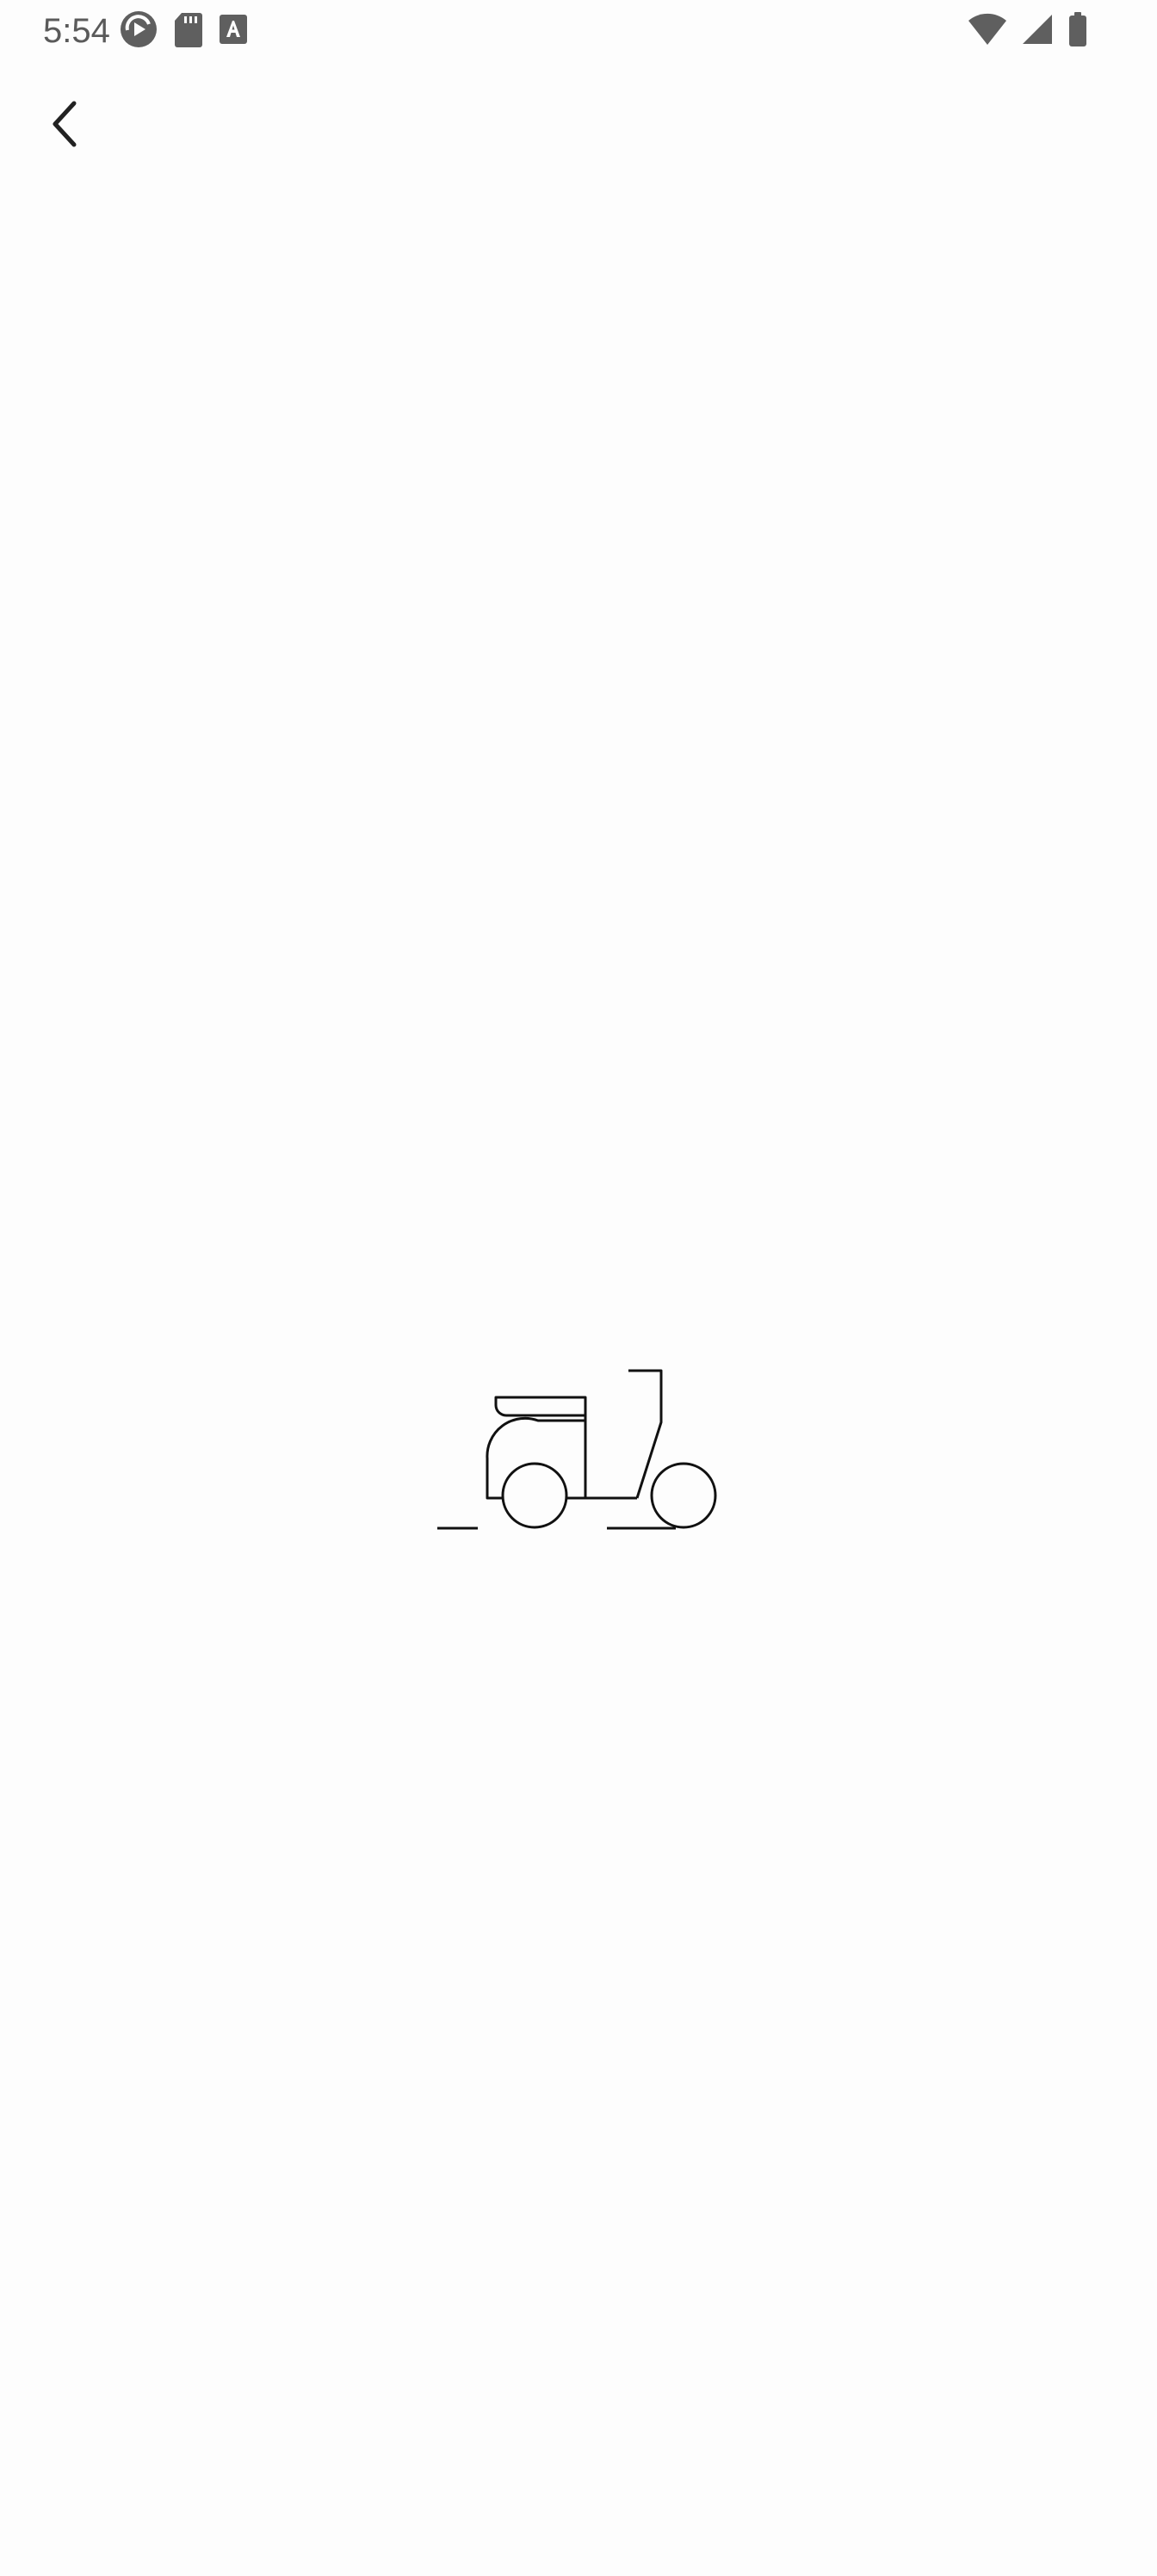 This screenshot has height=2576, width=1157. What do you see at coordinates (76, 31) in the screenshot?
I see `status-time: 5:54` at bounding box center [76, 31].